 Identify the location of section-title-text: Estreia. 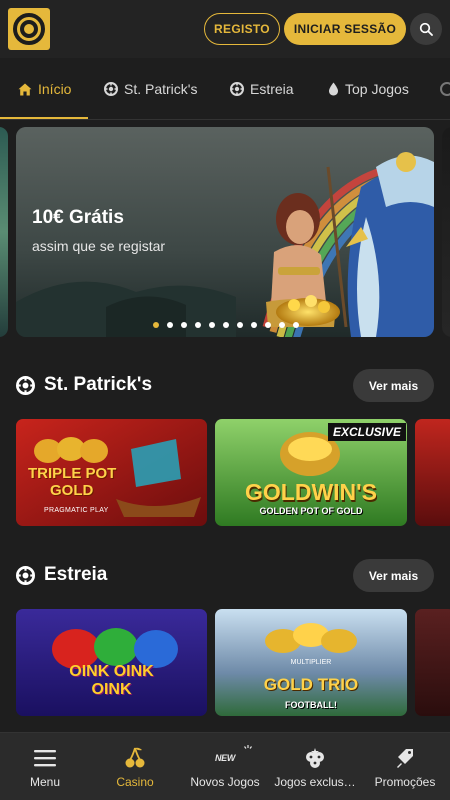
(76, 574).